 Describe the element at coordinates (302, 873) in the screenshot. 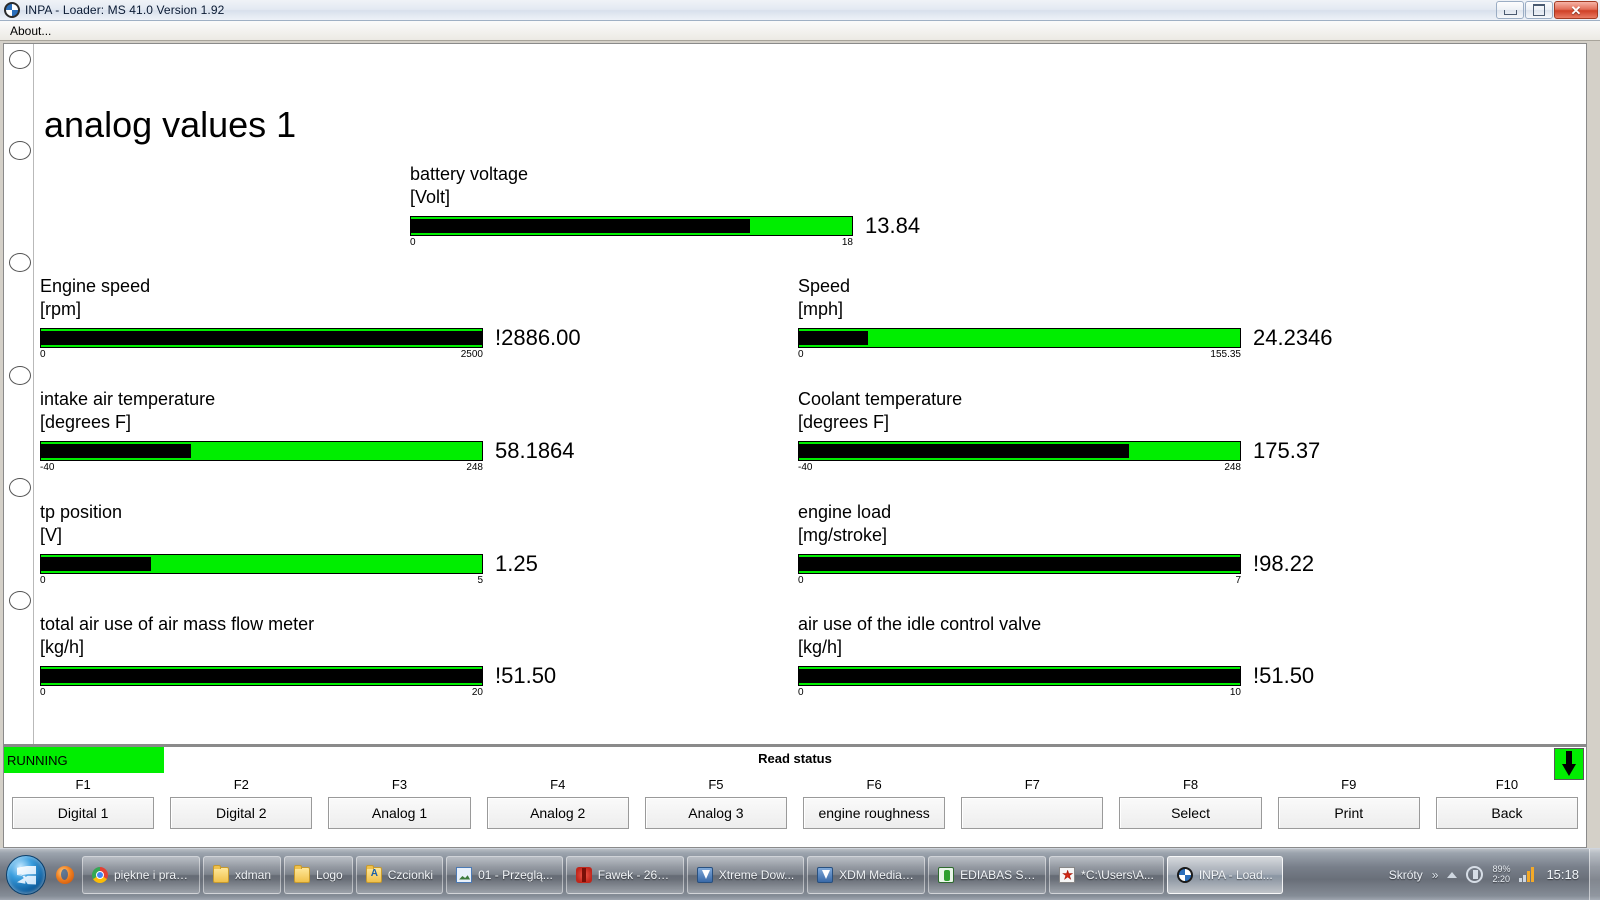

I see `folder-icon` at that location.